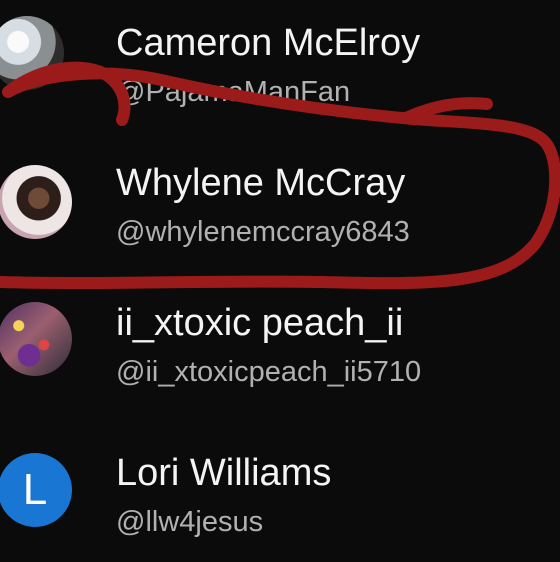  I want to click on user-name: Cameron McElroy, so click(268, 43).